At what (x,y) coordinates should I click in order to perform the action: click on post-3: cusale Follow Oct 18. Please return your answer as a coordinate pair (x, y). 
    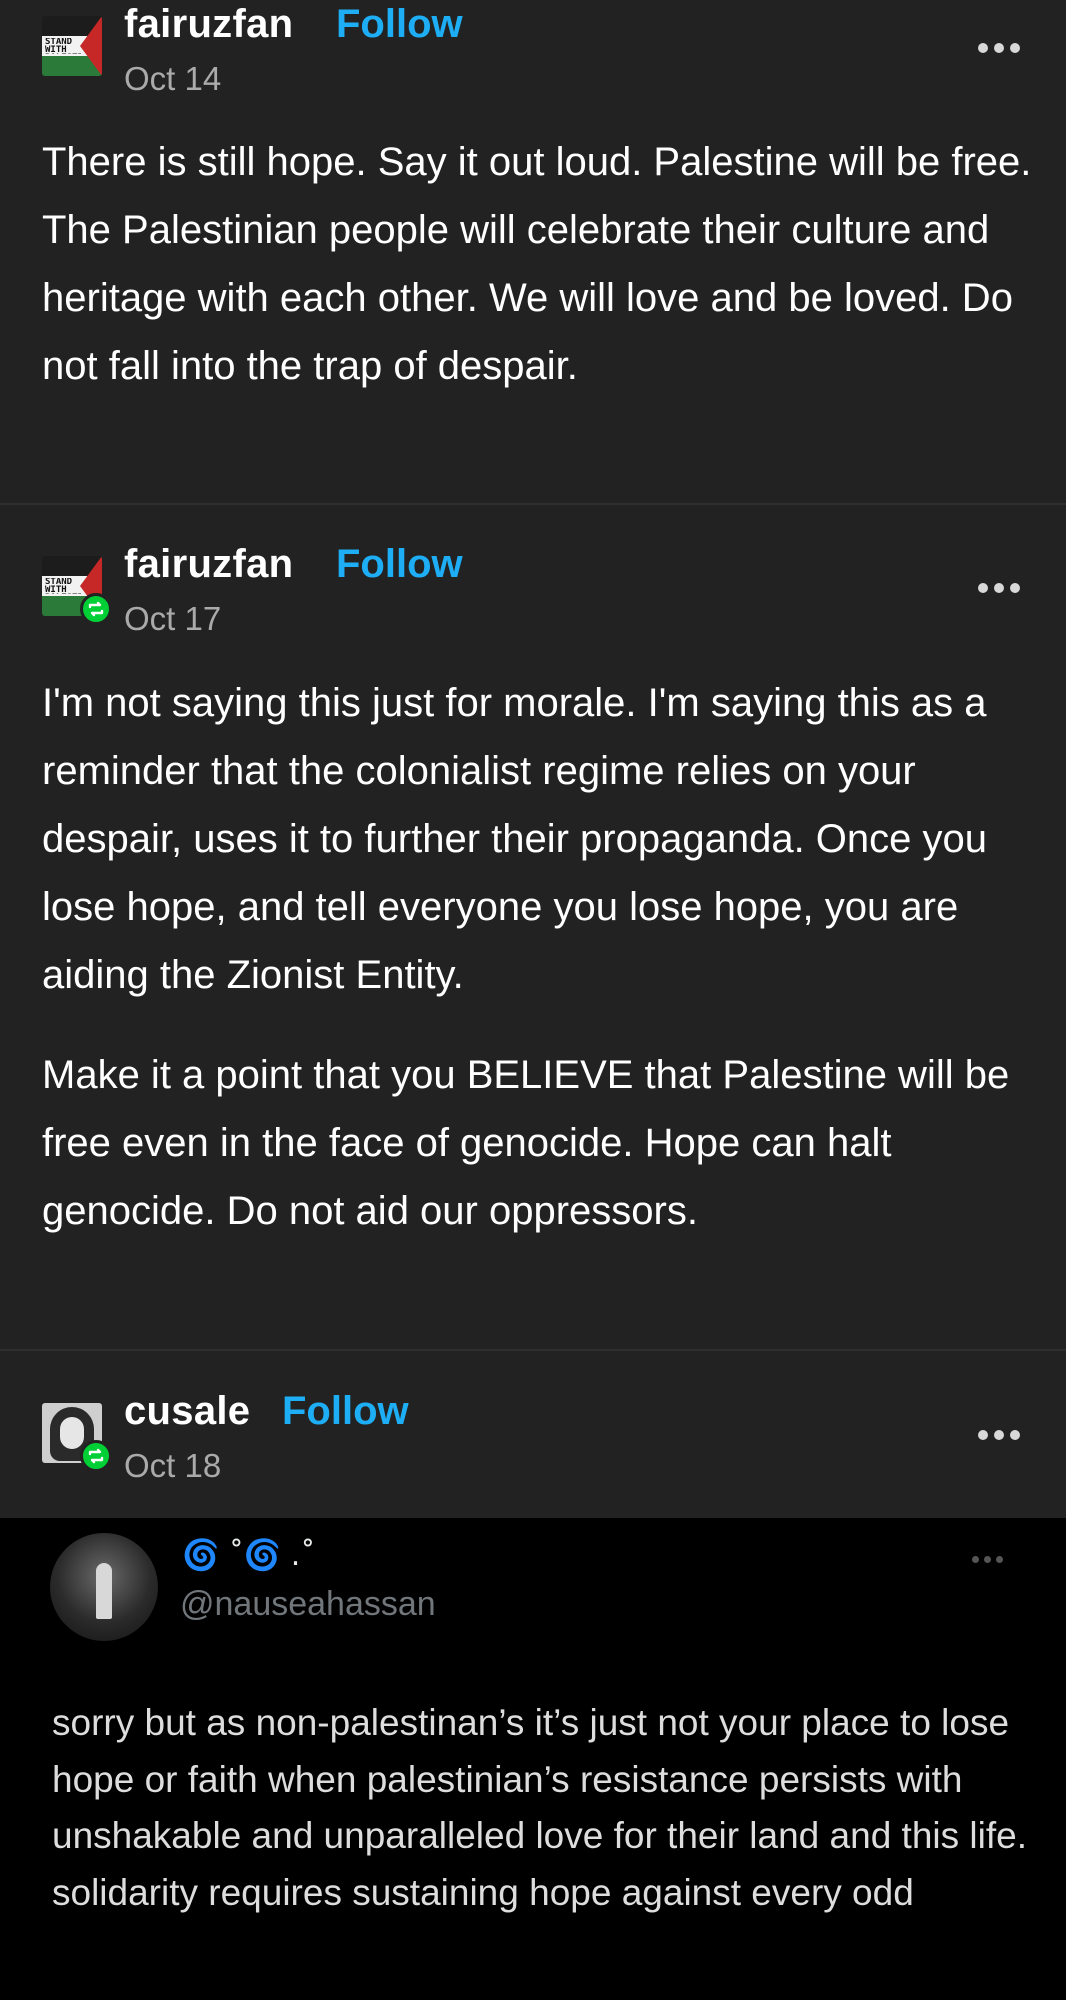
    Looking at the image, I should click on (533, 1434).